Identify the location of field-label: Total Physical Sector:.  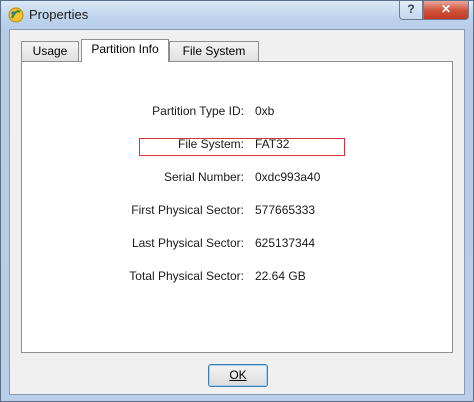
(186, 276).